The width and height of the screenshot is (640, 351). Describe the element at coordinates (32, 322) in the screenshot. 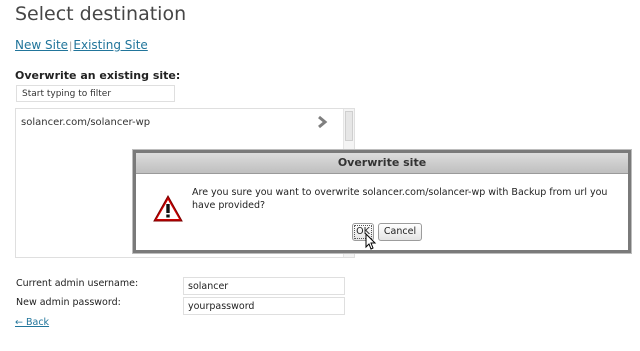

I see `back-link: ← Back` at that location.